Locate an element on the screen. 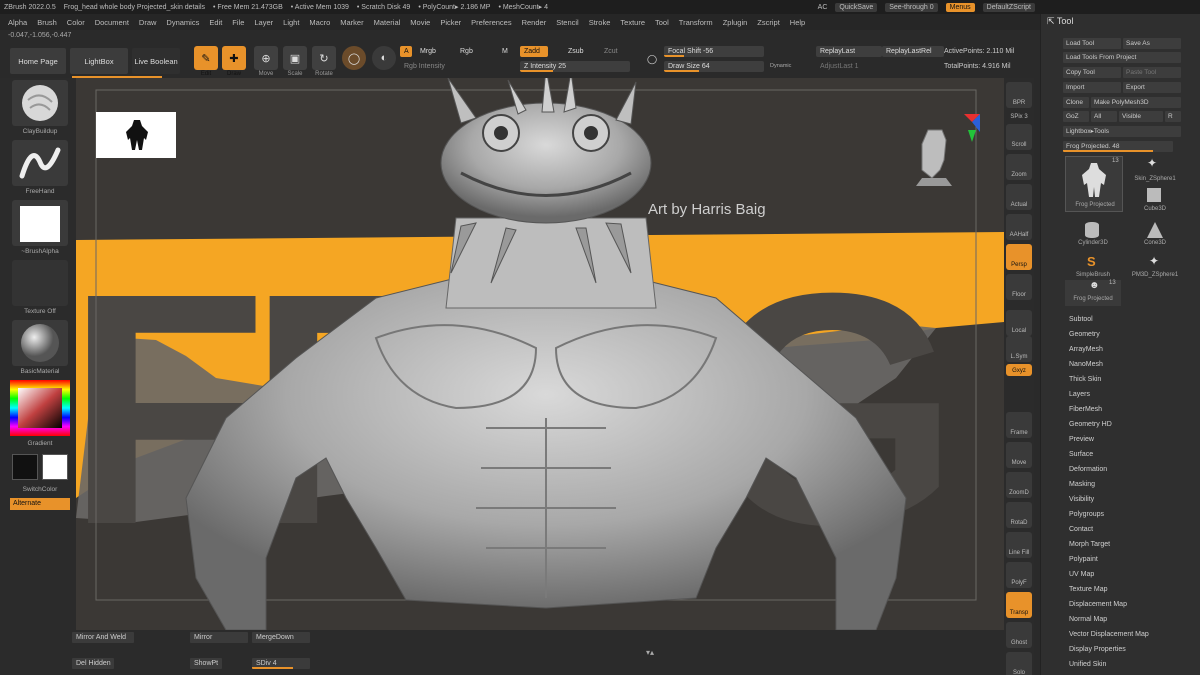 The width and height of the screenshot is (1200, 675). menu-edit: Edit is located at coordinates (215, 22).